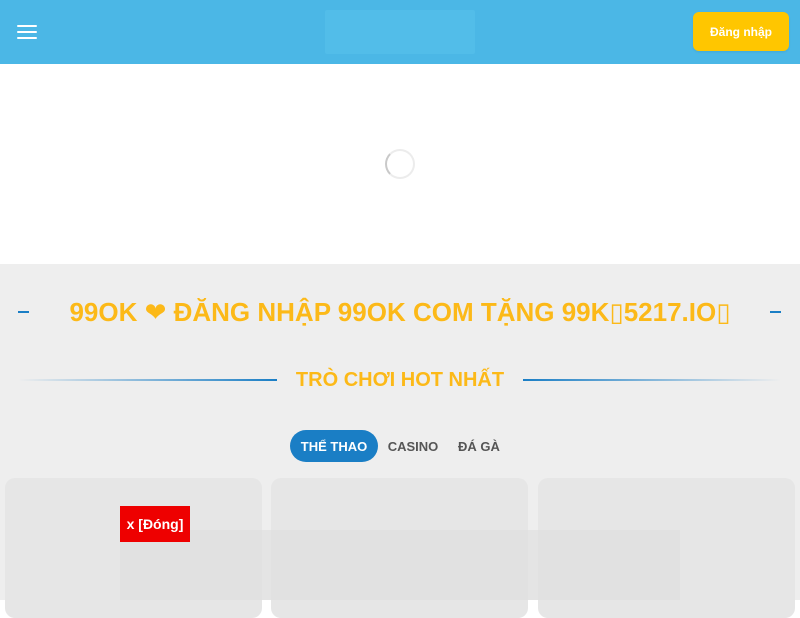 This screenshot has width=800, height=618. Describe the element at coordinates (652, 380) in the screenshot. I see `section-divider-right` at that location.